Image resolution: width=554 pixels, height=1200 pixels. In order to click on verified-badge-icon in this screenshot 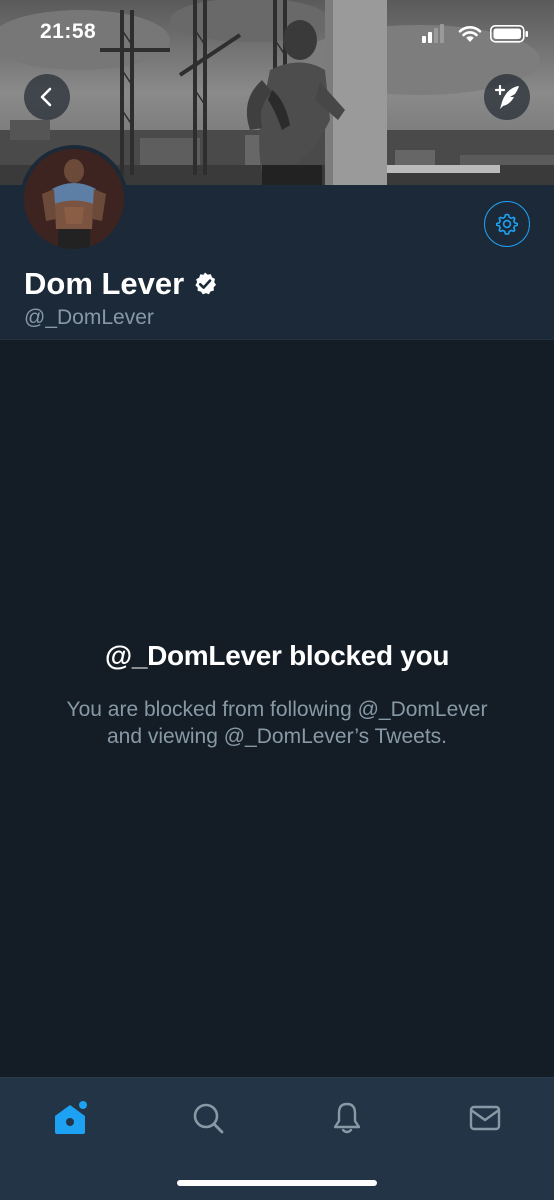, I will do `click(206, 283)`.